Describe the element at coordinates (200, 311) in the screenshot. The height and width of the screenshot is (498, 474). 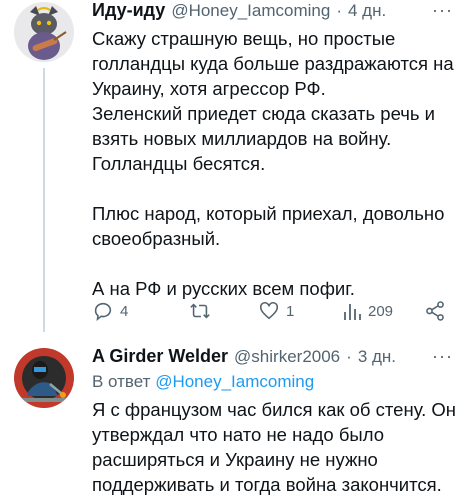
I see `retweet-icon` at that location.